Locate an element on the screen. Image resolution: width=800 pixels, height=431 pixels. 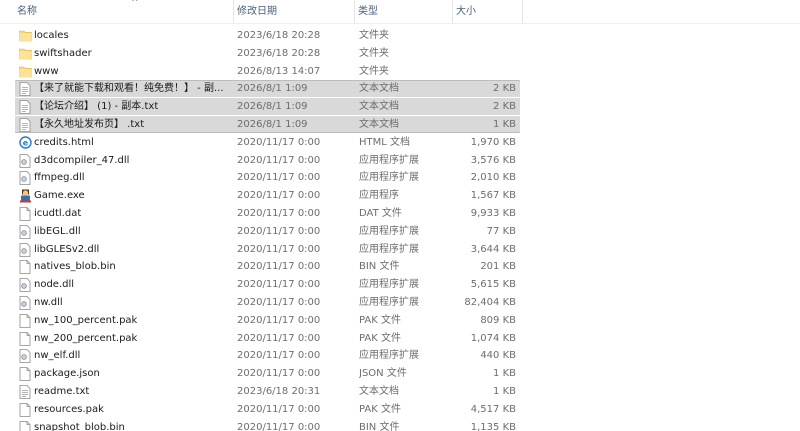
column-header-date: 修改日期 is located at coordinates (294, 11).